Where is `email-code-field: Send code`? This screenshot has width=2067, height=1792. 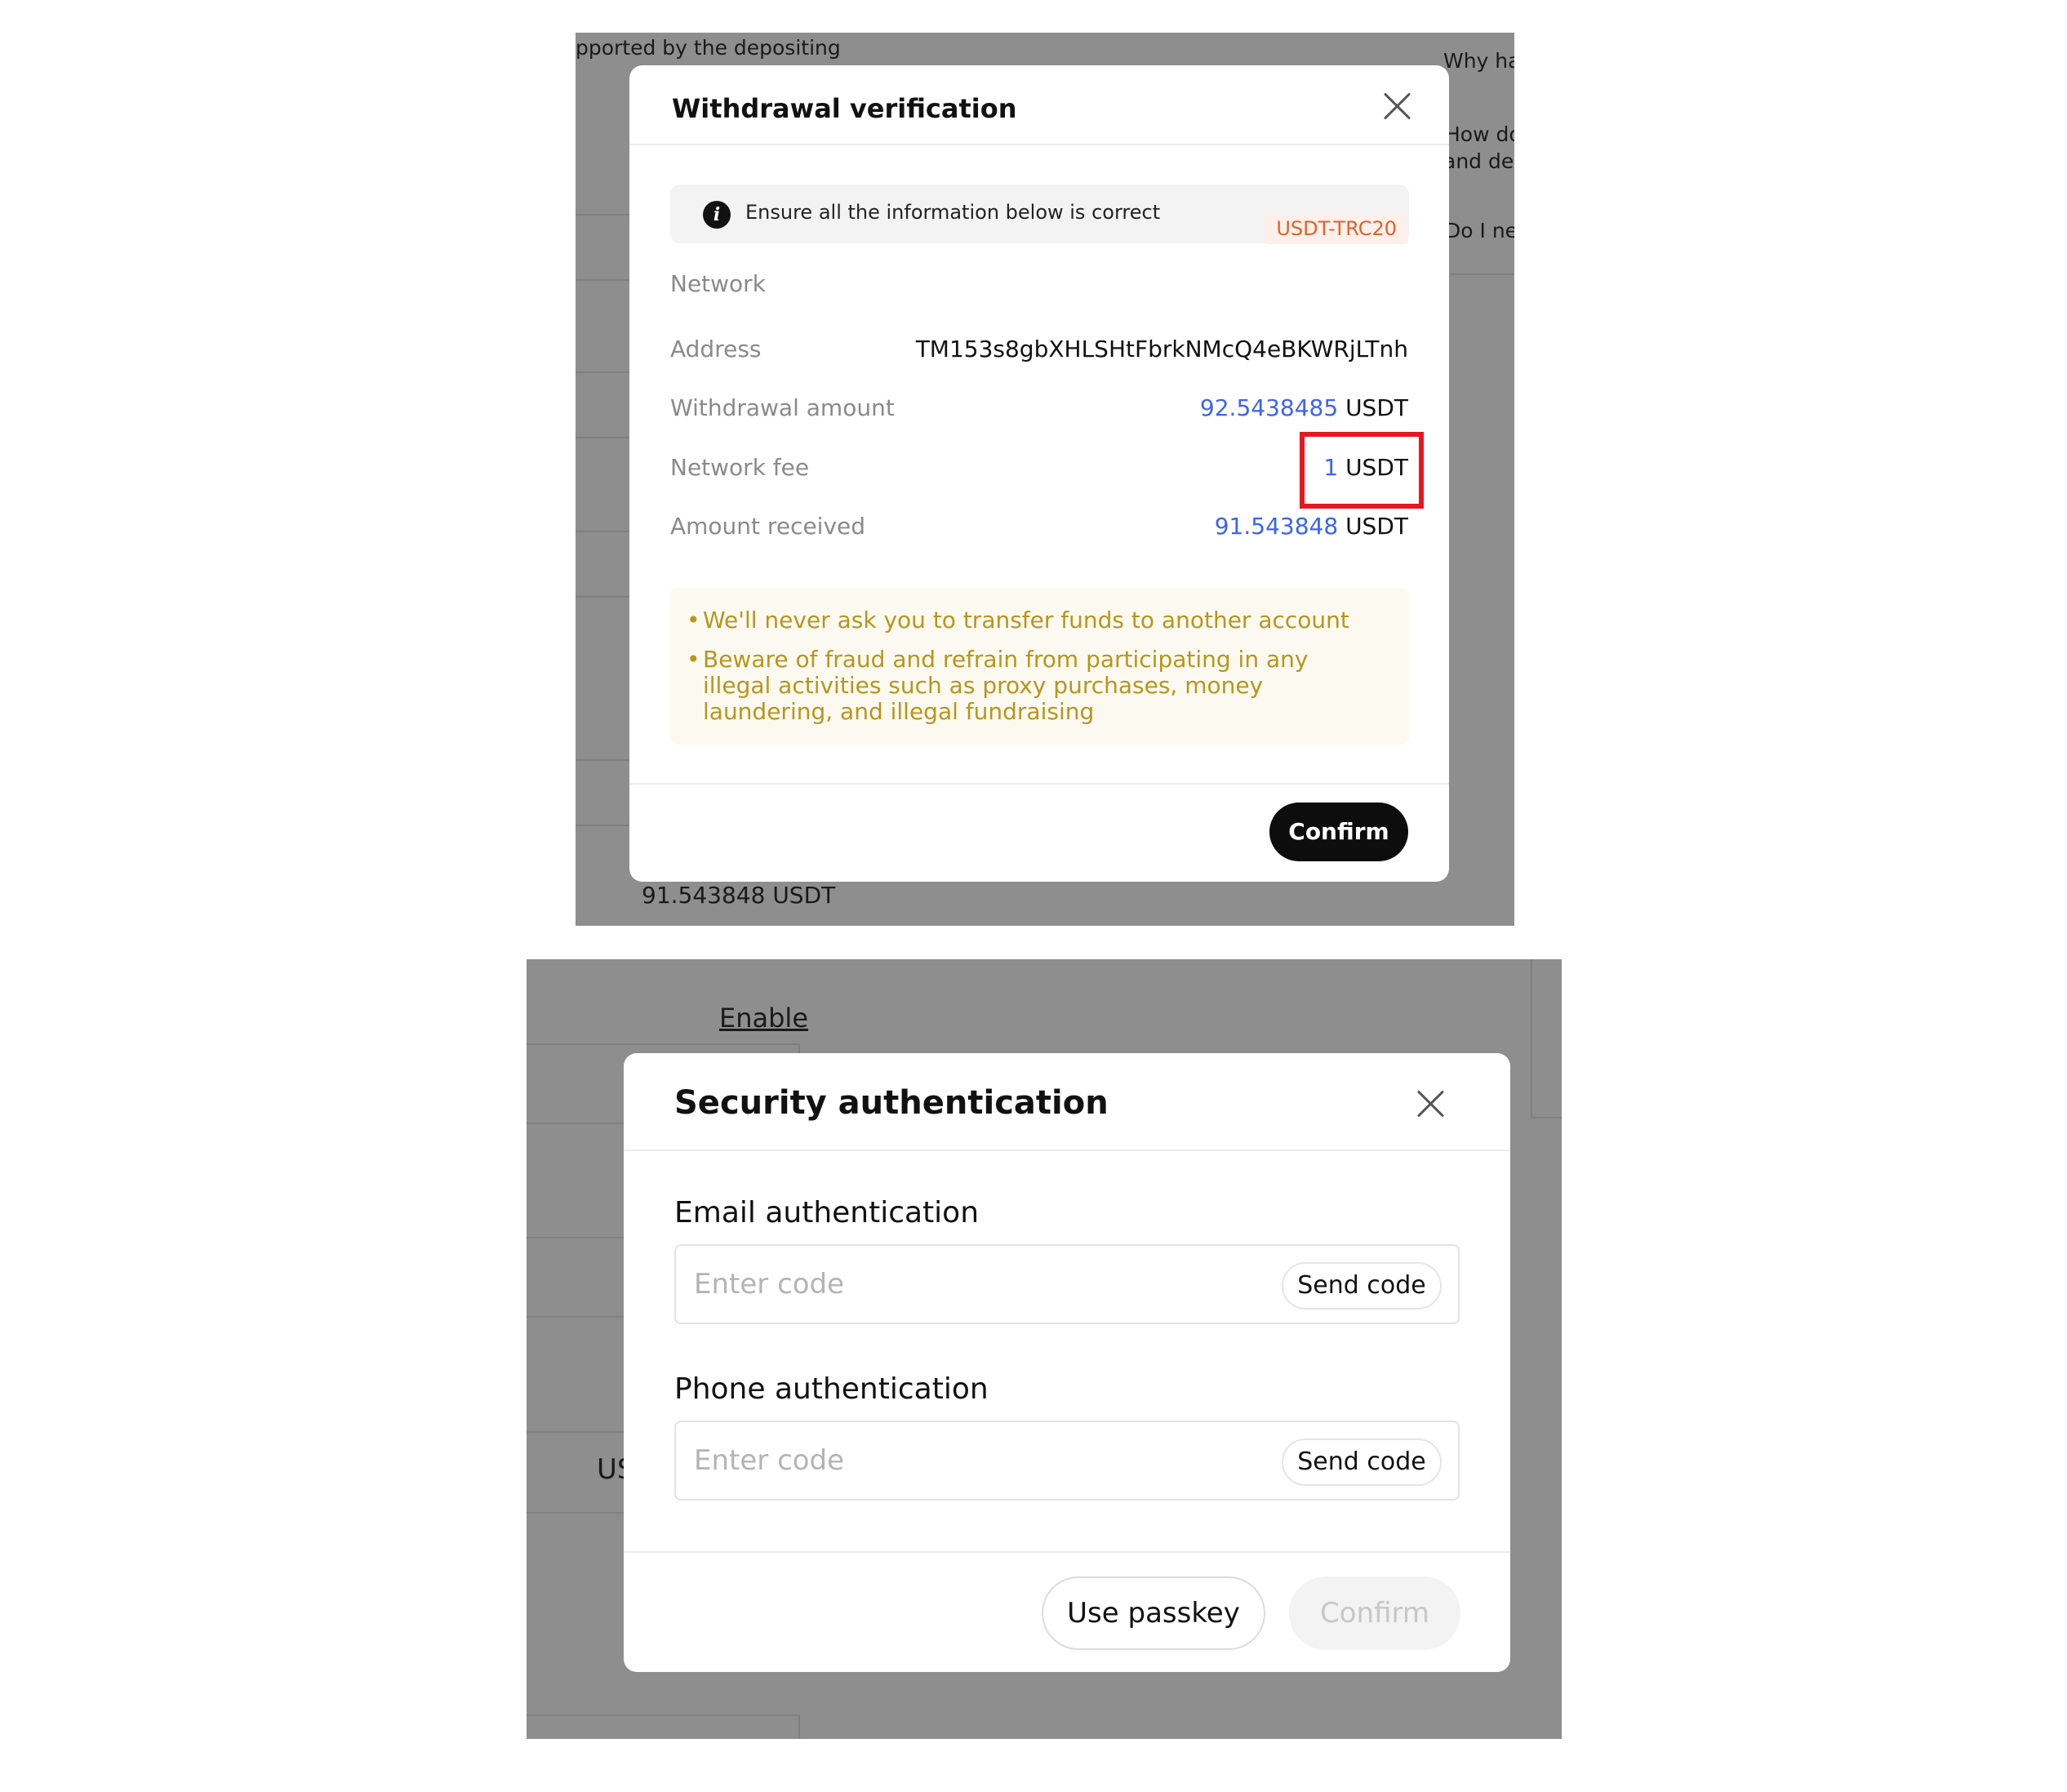 email-code-field: Send code is located at coordinates (1067, 1284).